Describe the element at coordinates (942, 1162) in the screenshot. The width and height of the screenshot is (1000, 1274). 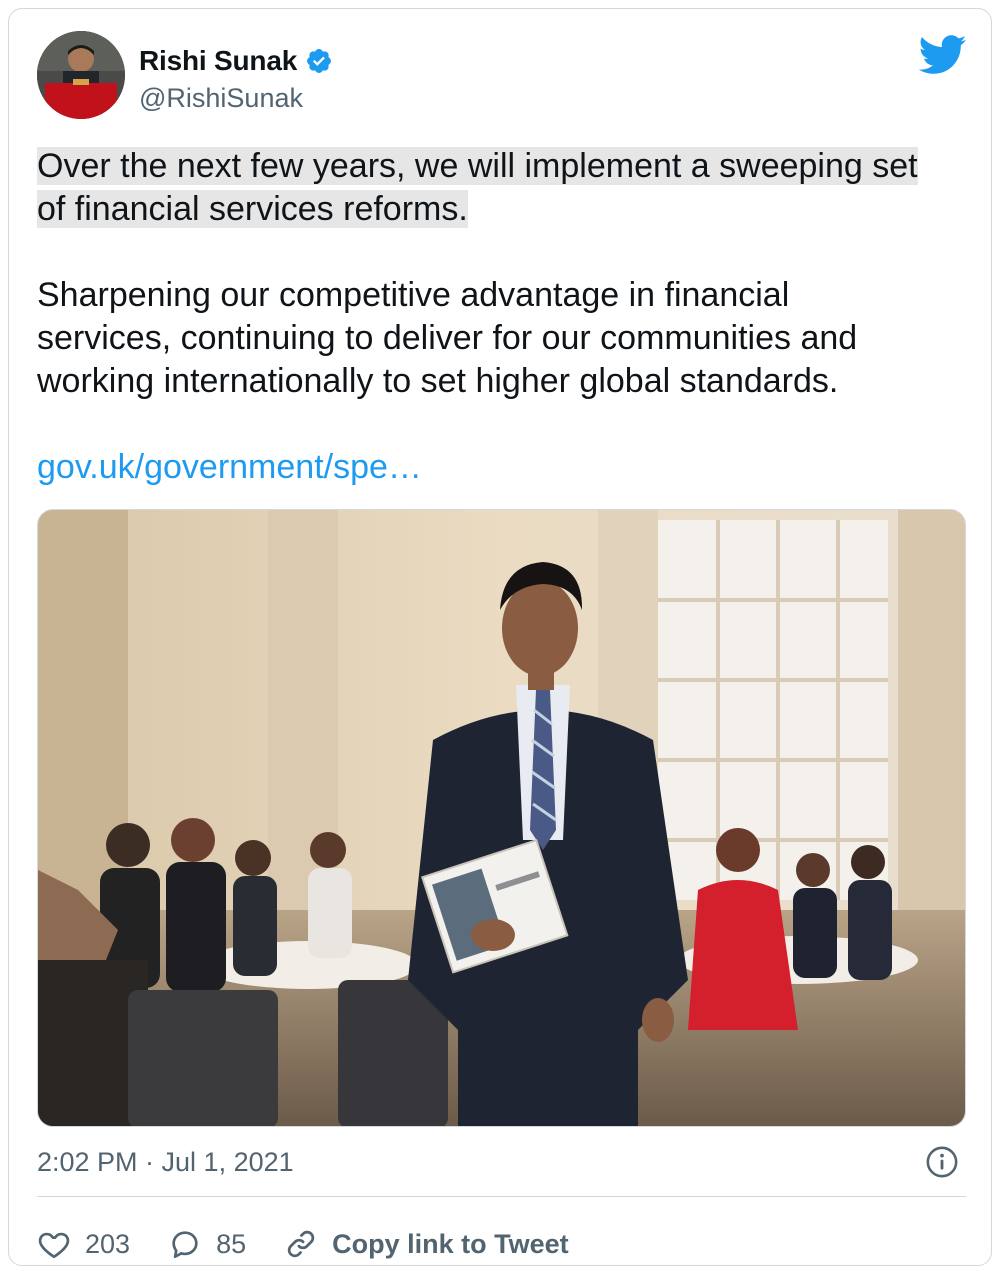
I see `info-icon` at that location.